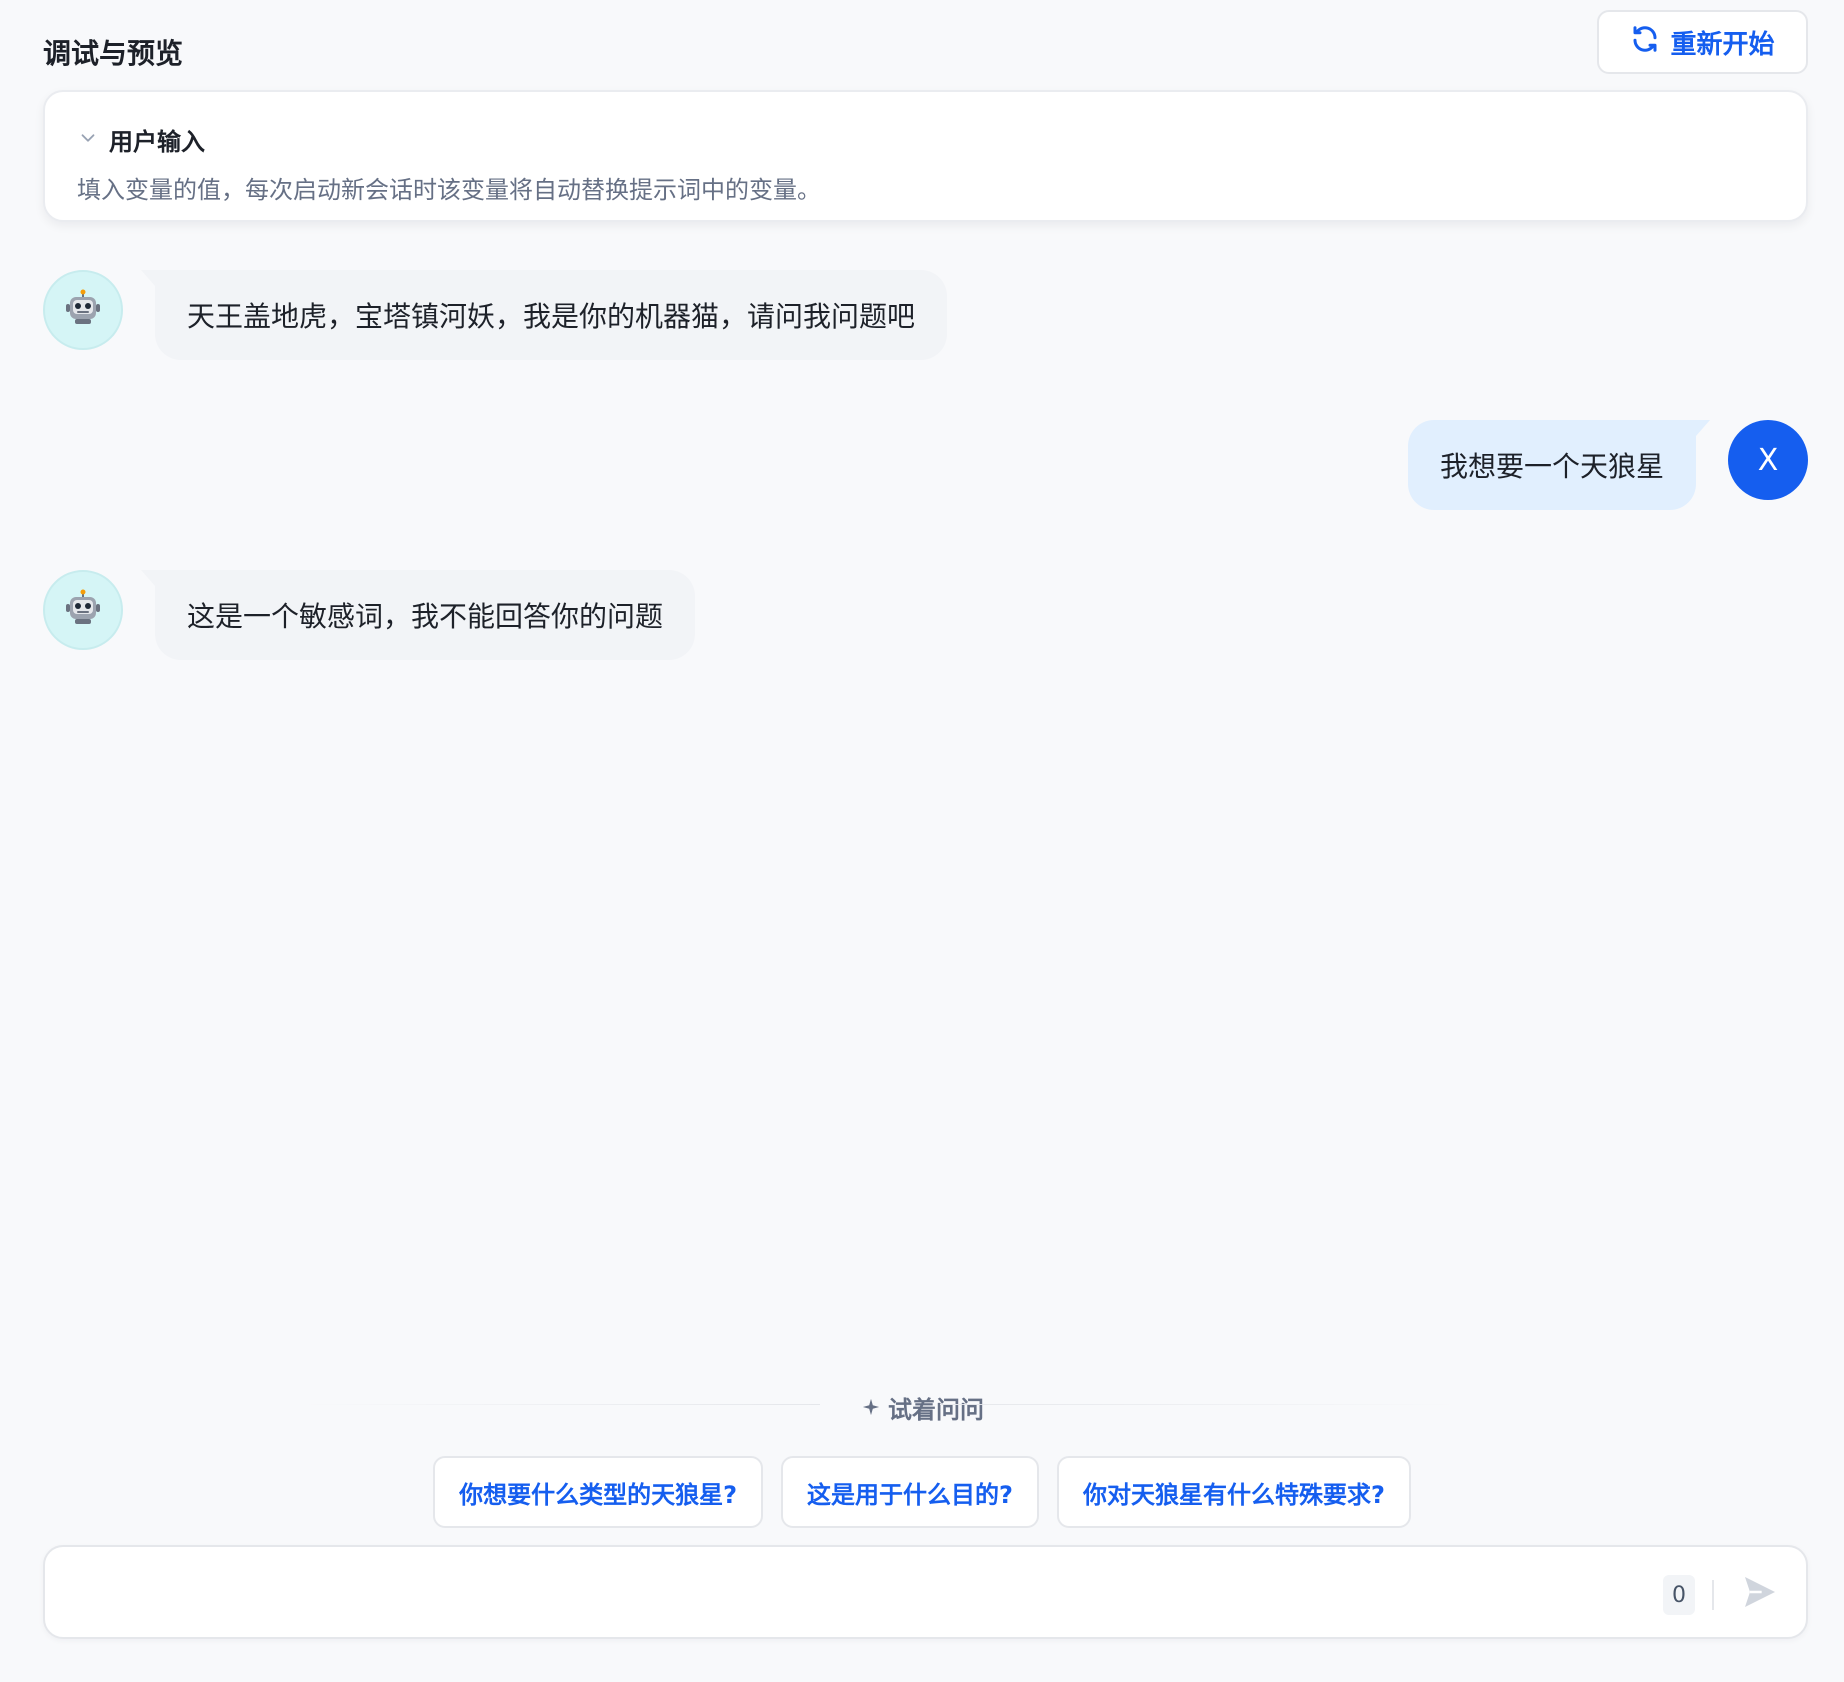  I want to click on chevron-down-icon, so click(88, 140).